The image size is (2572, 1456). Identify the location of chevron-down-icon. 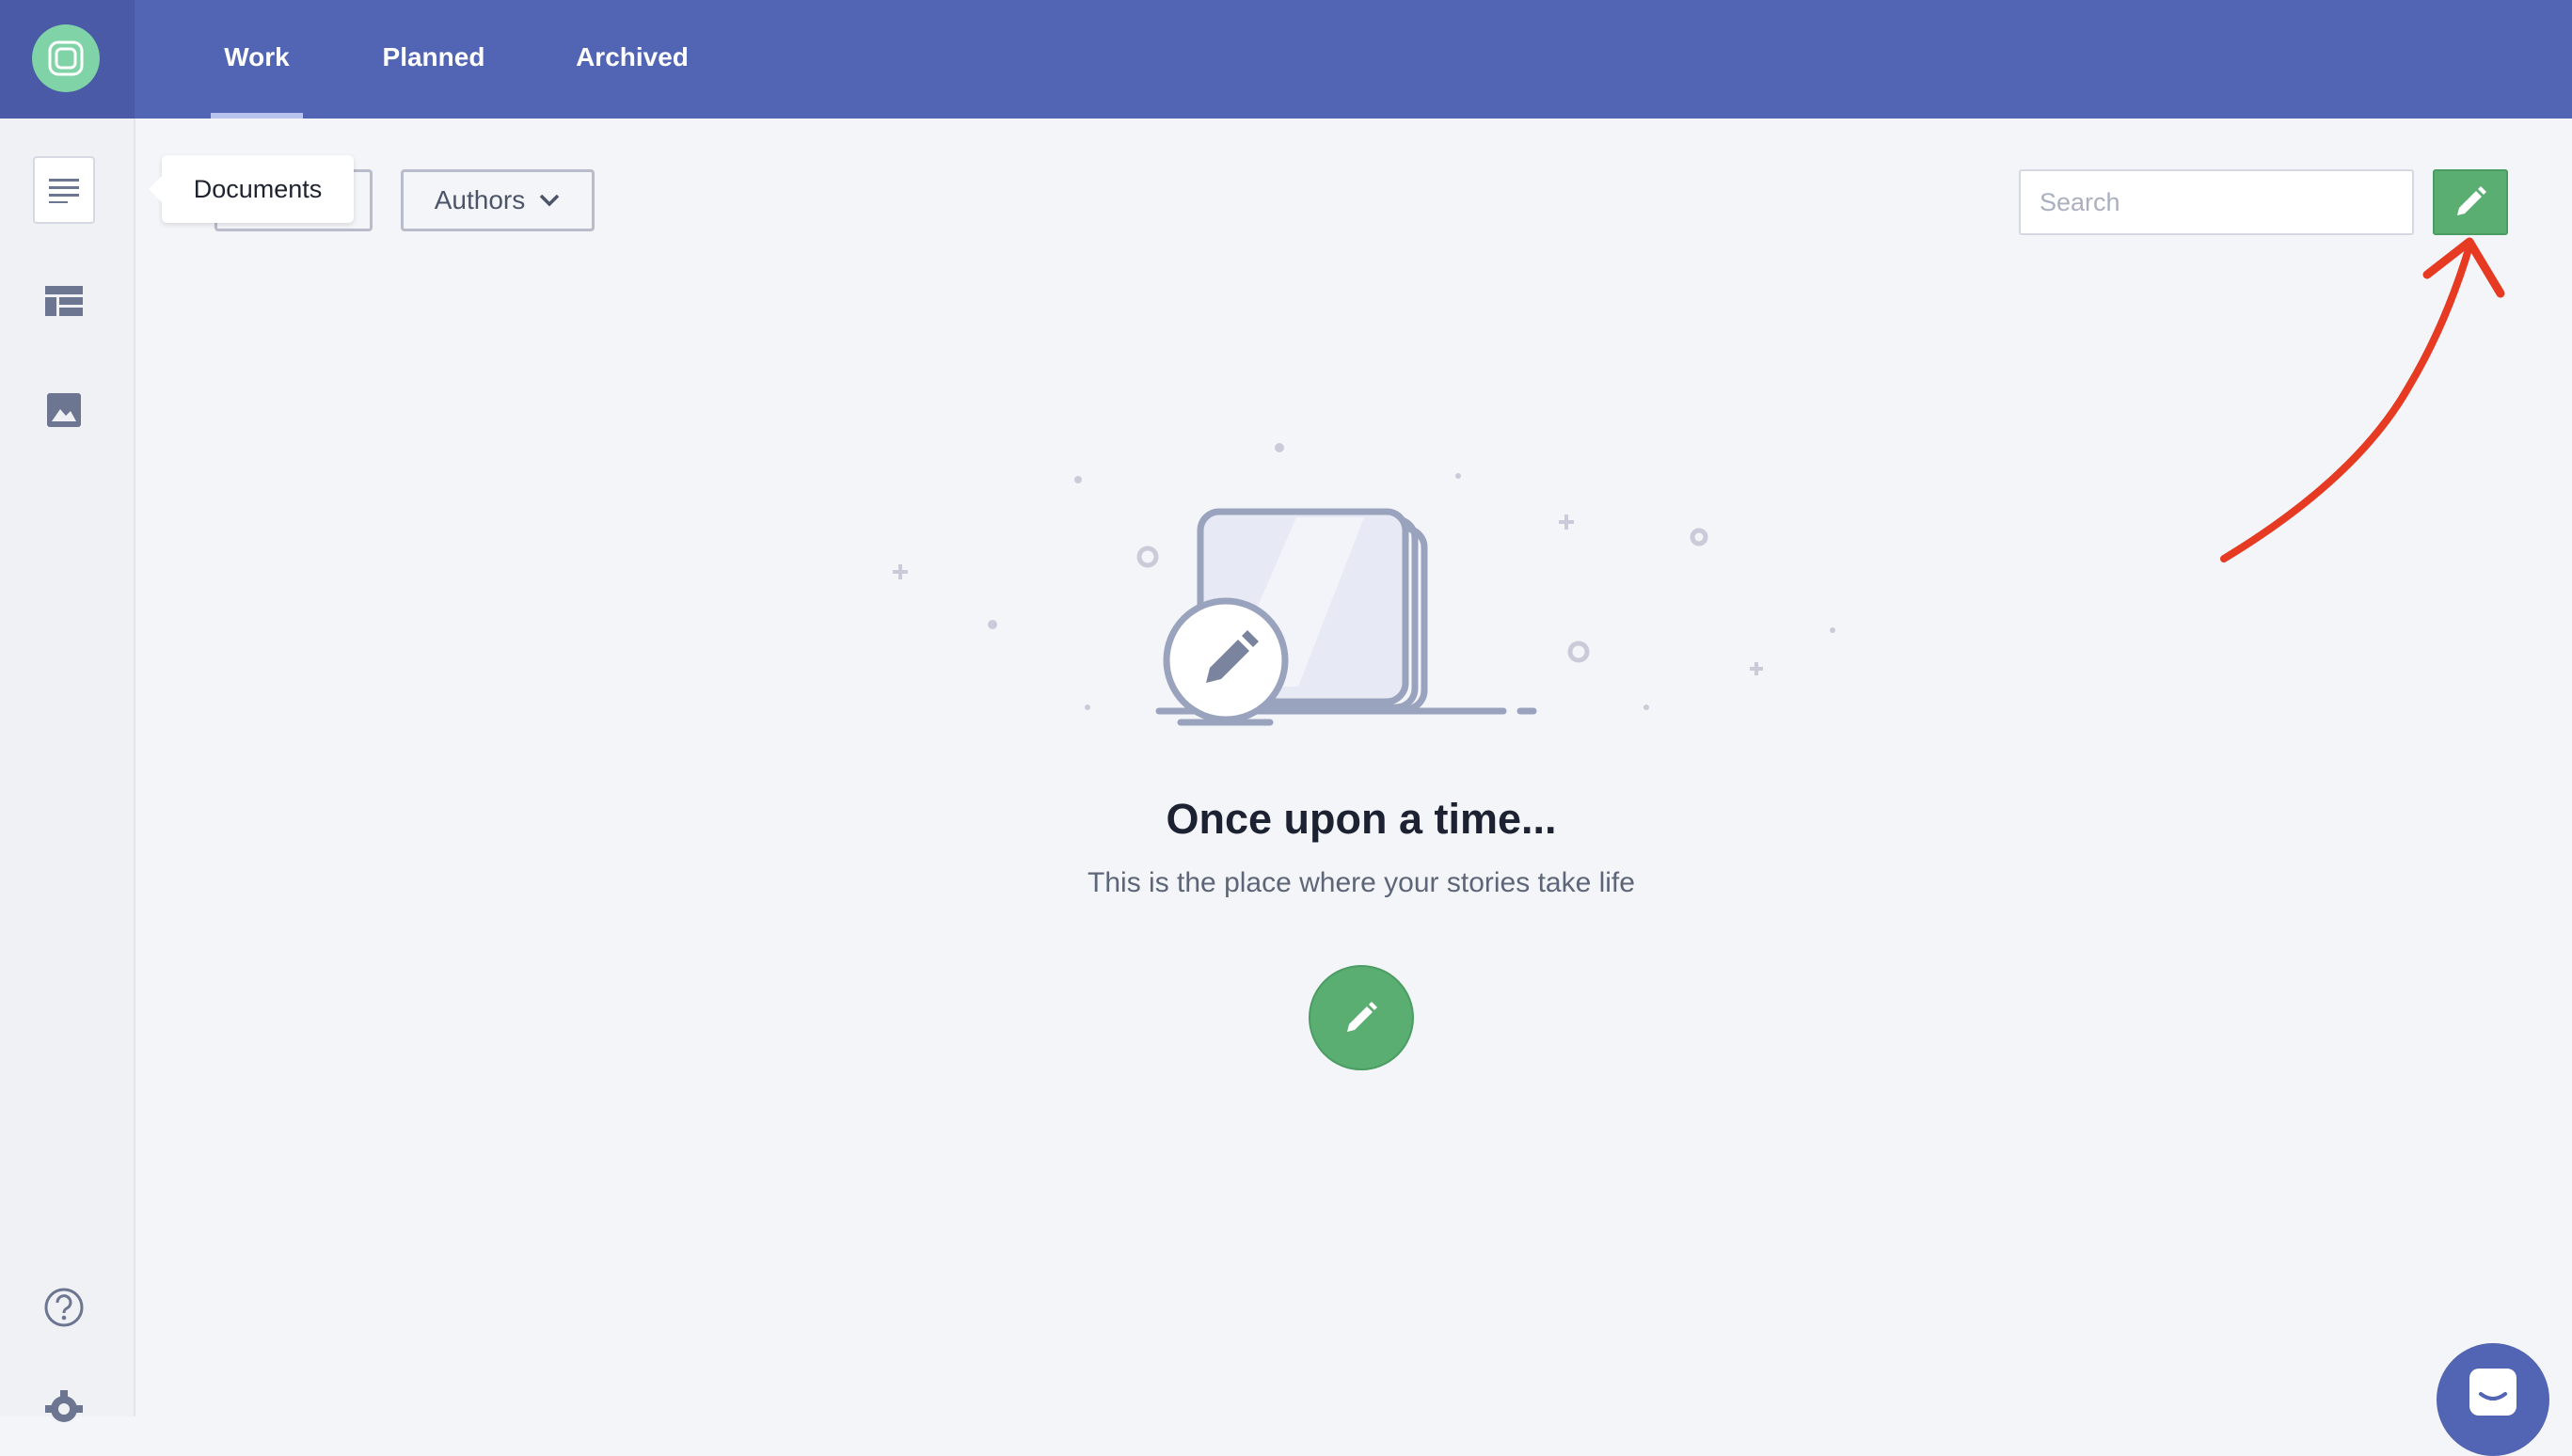
(550, 200).